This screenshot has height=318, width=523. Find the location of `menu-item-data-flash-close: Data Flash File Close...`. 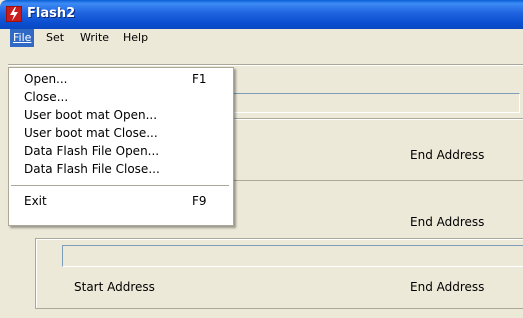

menu-item-data-flash-close: Data Flash File Close... is located at coordinates (121, 169).